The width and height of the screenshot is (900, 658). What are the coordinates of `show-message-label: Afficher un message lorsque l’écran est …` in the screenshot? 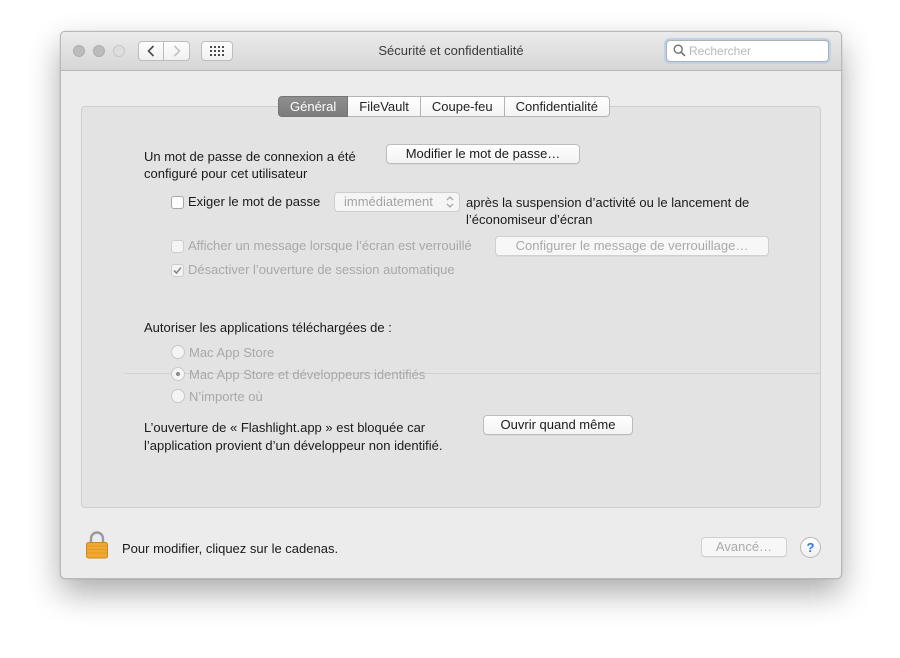 It's located at (330, 245).